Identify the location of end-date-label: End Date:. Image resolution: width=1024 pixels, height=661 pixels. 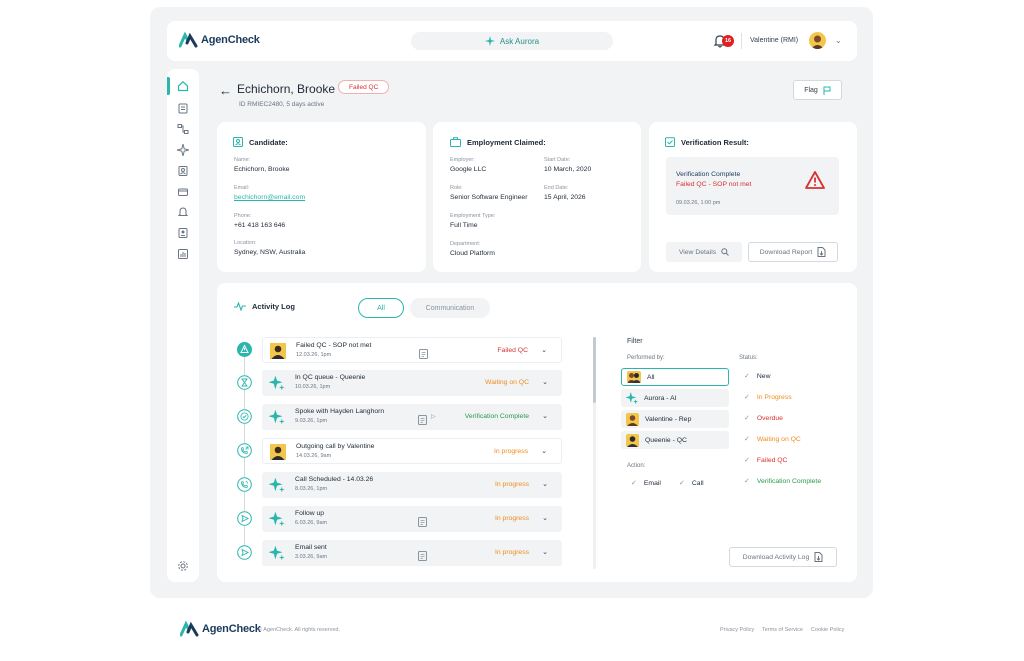
(556, 188).